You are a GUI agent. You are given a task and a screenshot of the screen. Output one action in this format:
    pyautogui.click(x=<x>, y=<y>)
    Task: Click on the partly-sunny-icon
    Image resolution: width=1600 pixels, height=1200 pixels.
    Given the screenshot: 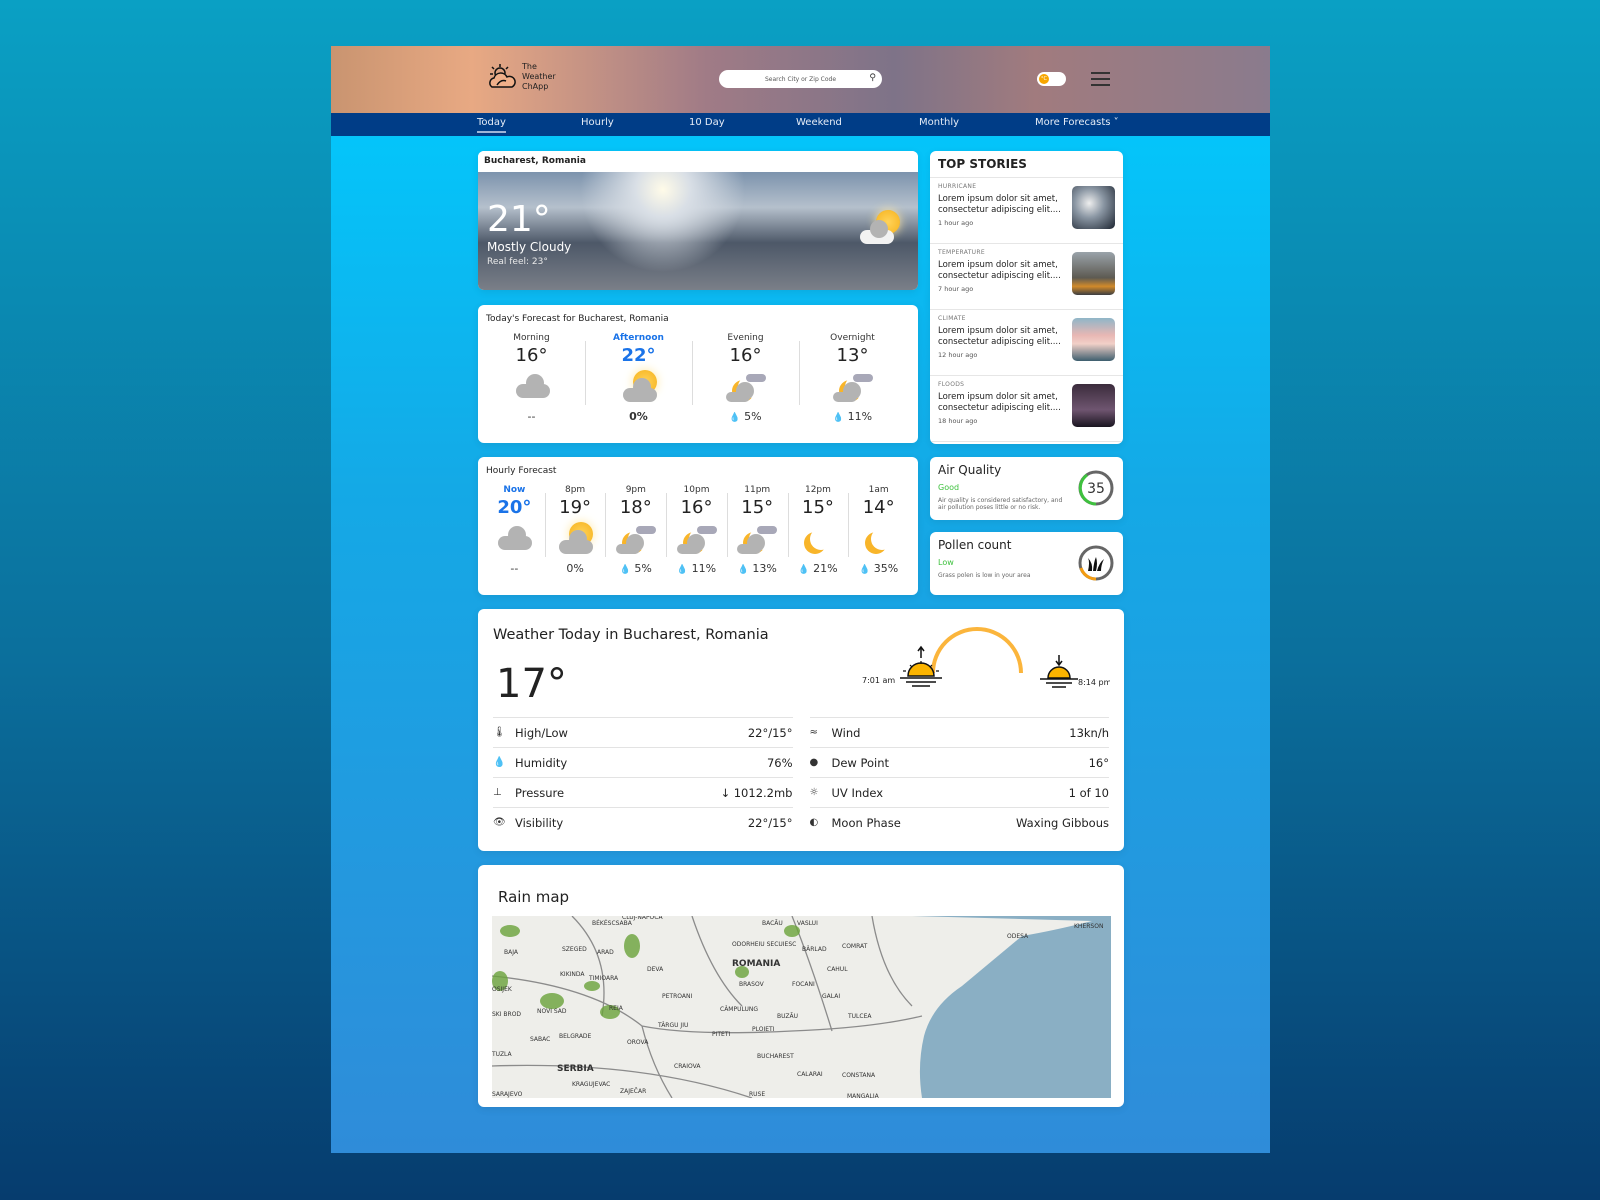 What is the action you would take?
    pyautogui.click(x=575, y=542)
    